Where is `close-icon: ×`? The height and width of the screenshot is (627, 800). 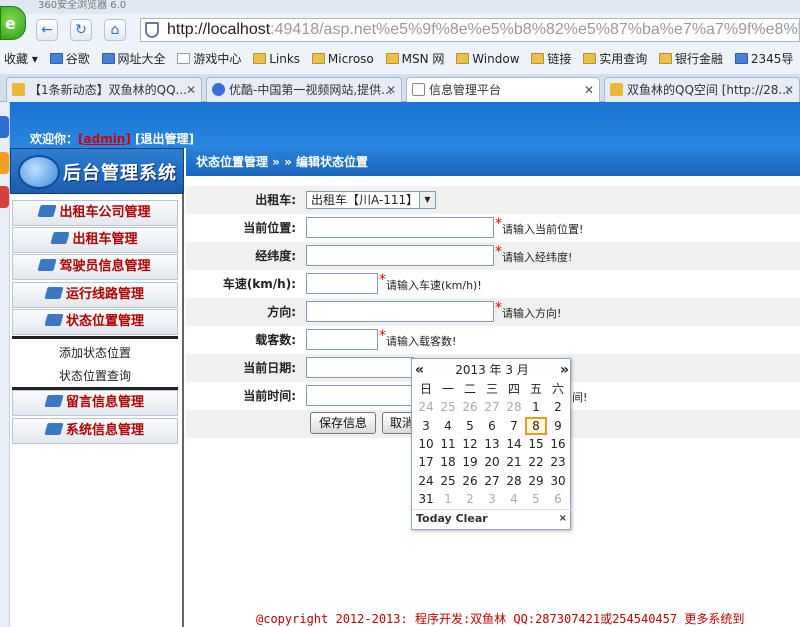
close-icon: × is located at coordinates (563, 519).